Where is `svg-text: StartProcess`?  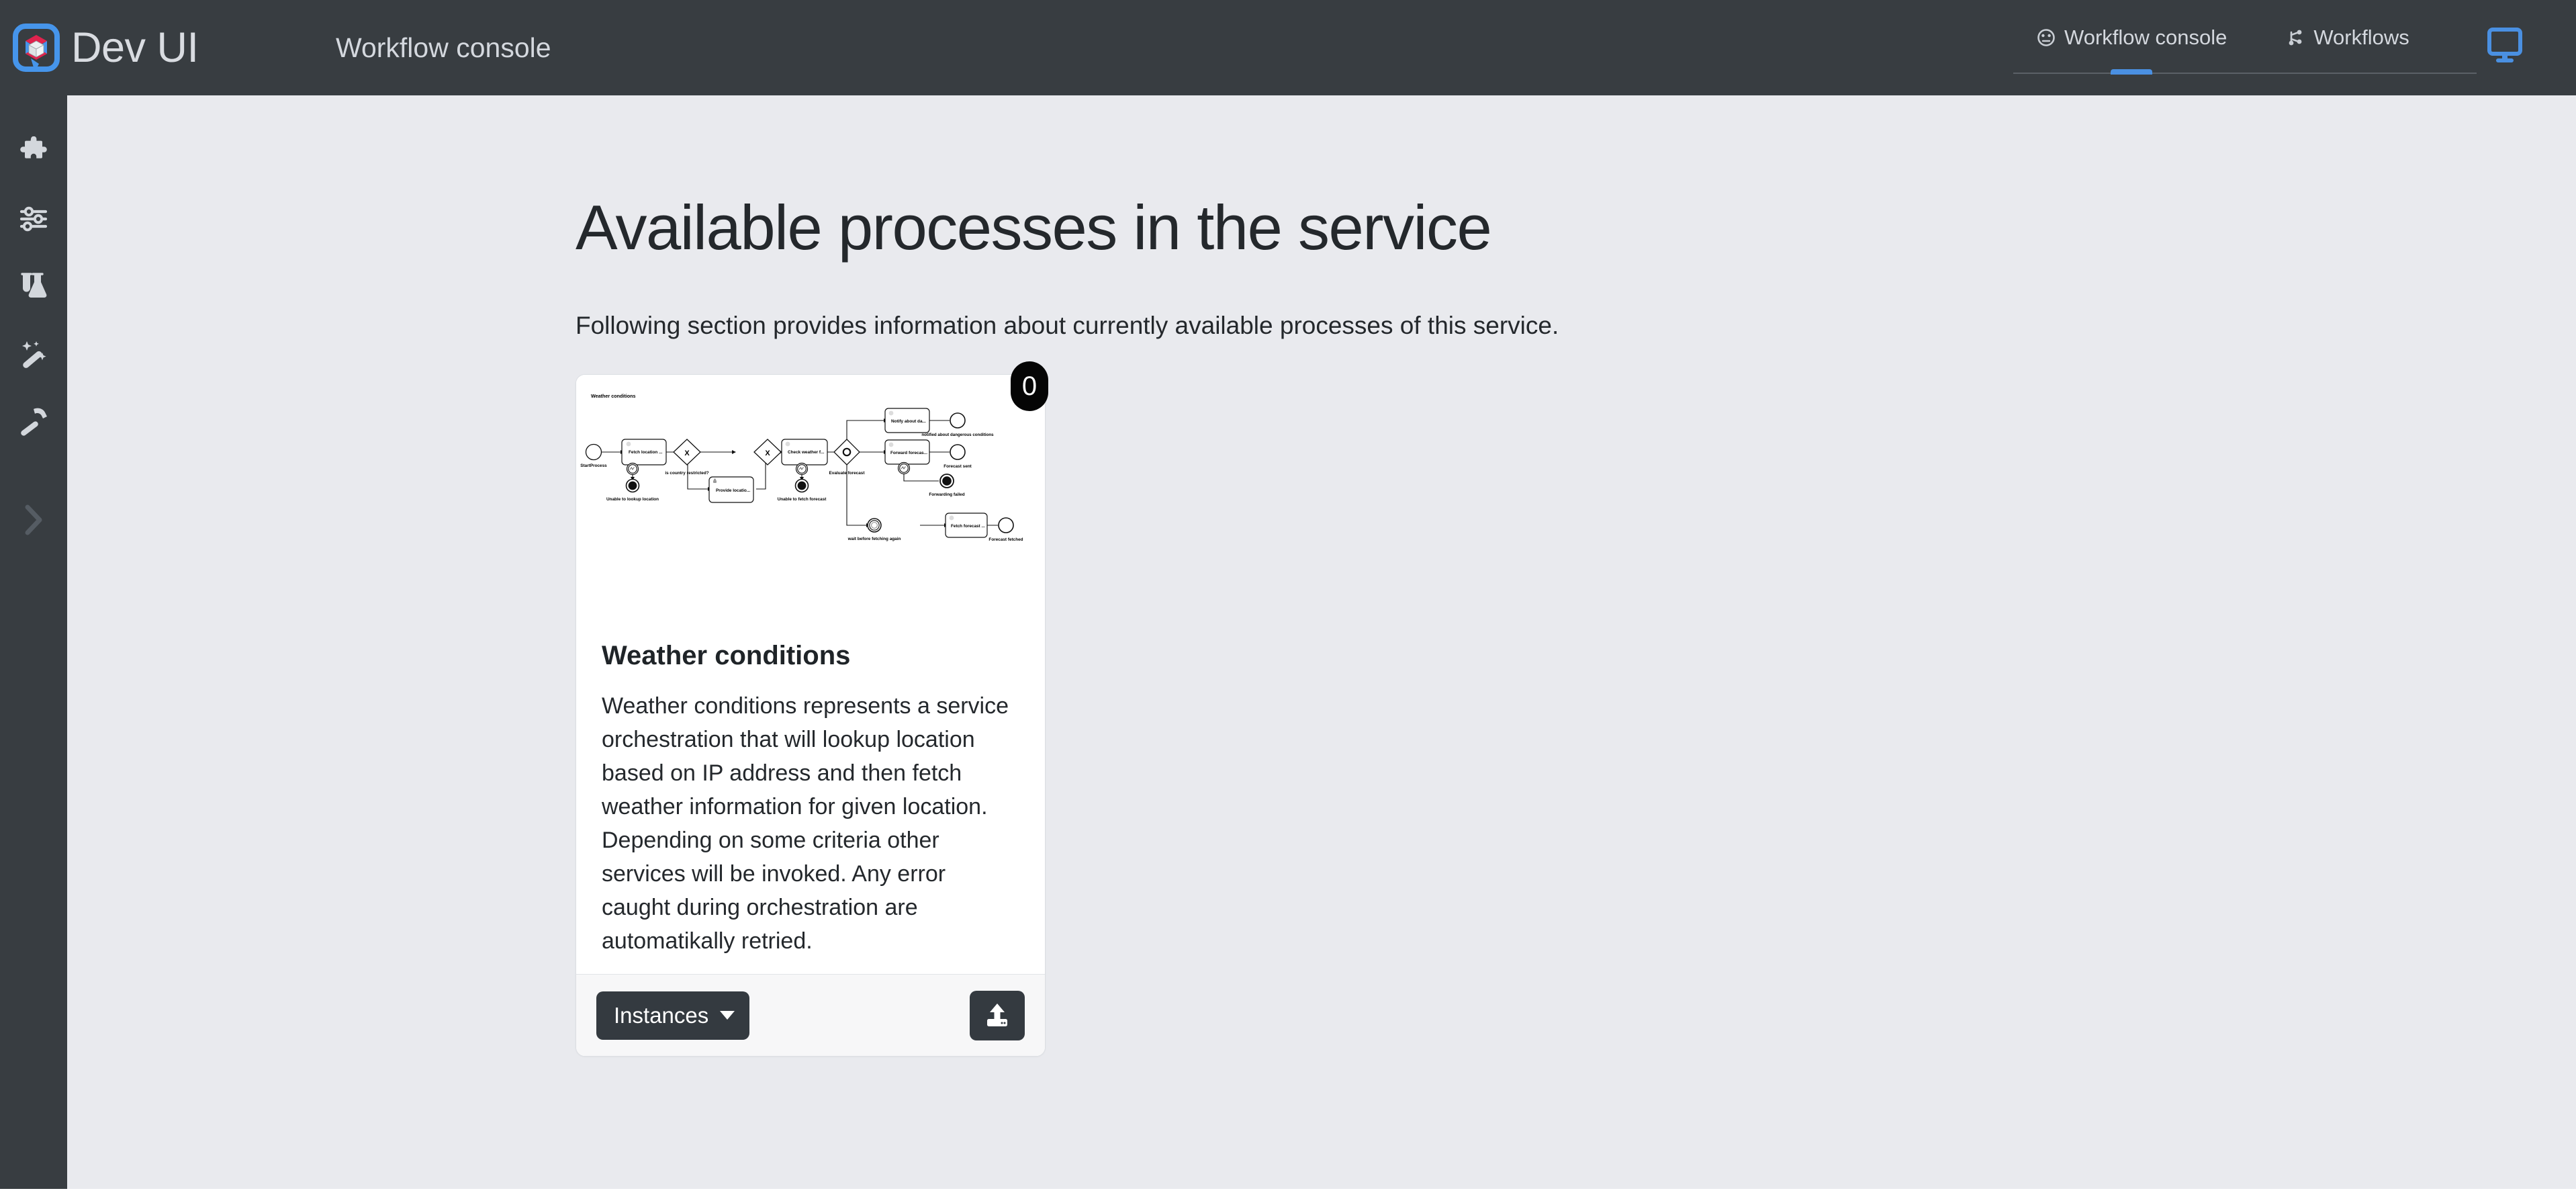
svg-text: StartProcess is located at coordinates (593, 465).